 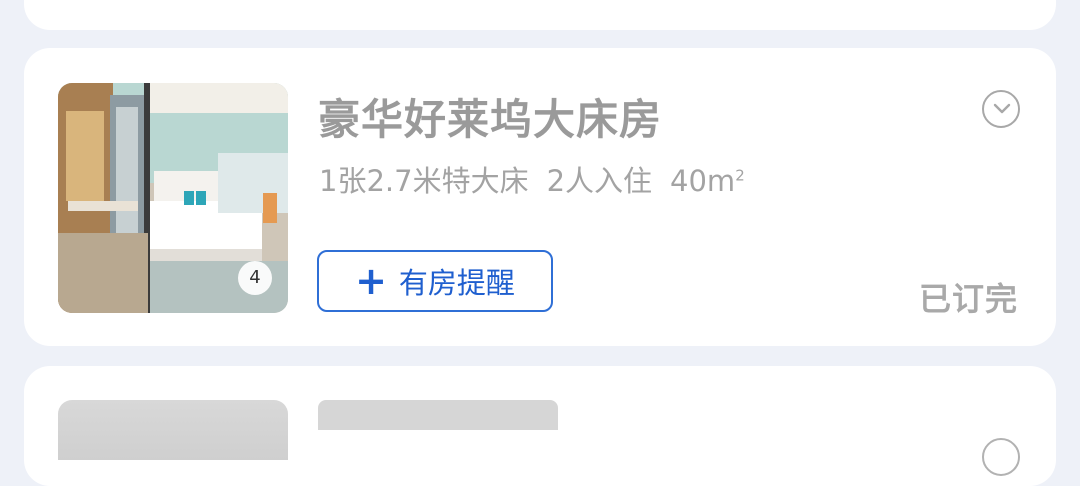 What do you see at coordinates (424, 181) in the screenshot?
I see `bed-info: 1张2.7米特大床` at bounding box center [424, 181].